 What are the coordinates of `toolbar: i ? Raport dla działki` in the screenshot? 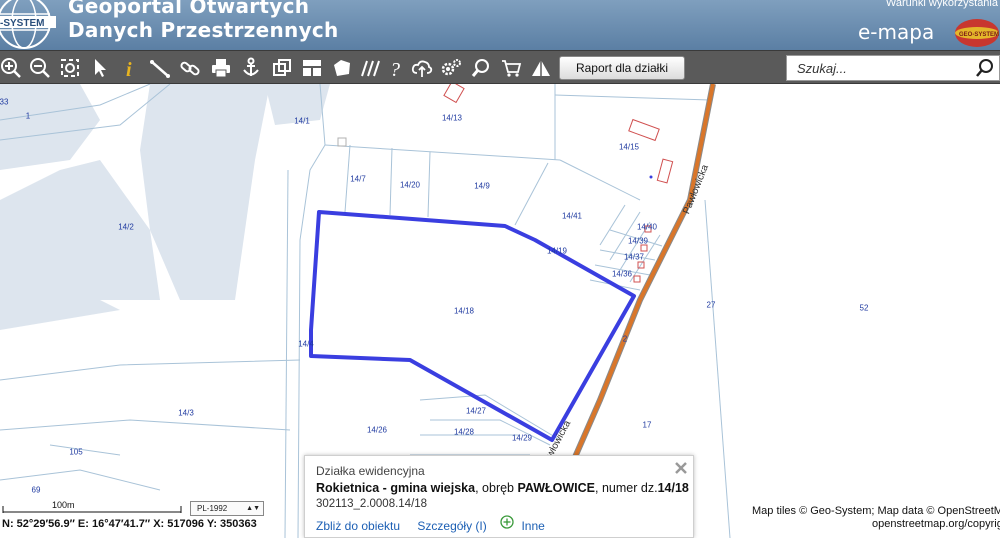 It's located at (500, 67).